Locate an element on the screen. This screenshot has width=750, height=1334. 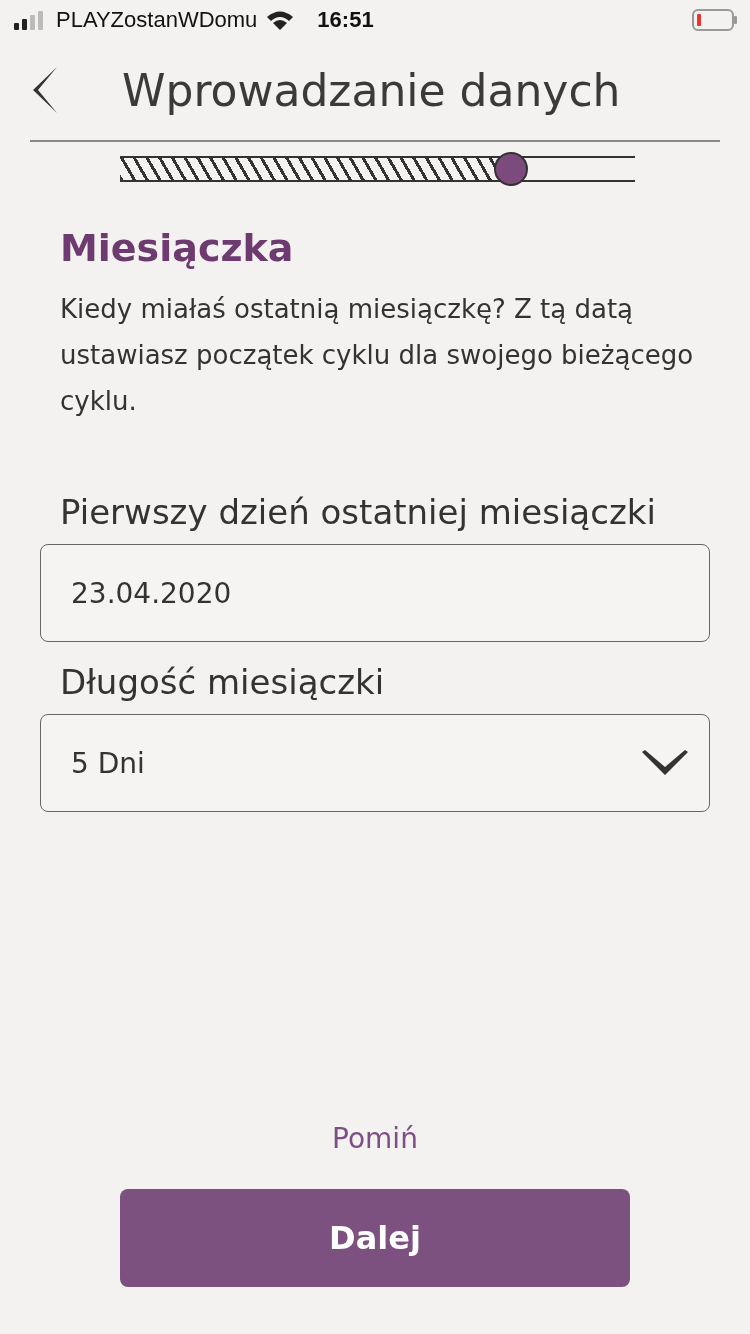
field-label: Pierwszy dzień ostatniej miesiączki is located at coordinates (358, 512).